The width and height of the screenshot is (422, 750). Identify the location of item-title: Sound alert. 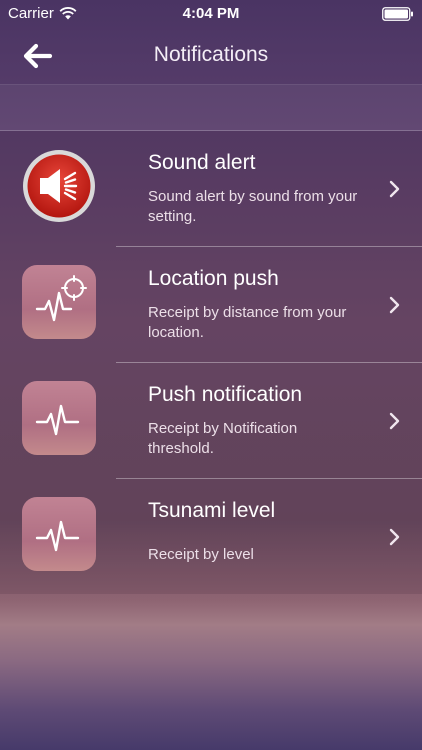
(202, 162).